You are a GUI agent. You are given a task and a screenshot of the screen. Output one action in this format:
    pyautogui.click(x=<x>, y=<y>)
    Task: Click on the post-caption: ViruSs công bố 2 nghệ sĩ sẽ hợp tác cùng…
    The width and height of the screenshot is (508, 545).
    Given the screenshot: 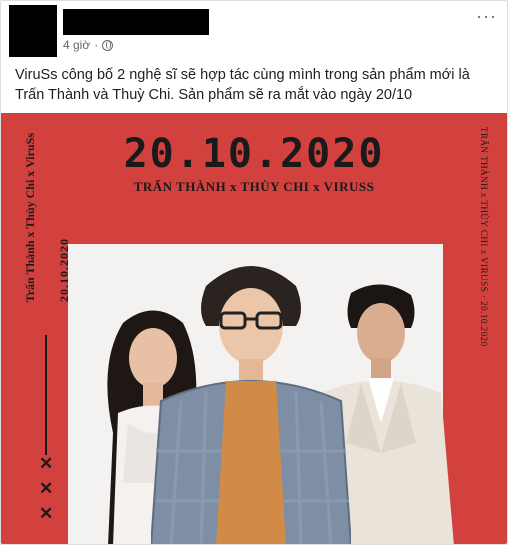 What is the action you would take?
    pyautogui.click(x=242, y=85)
    